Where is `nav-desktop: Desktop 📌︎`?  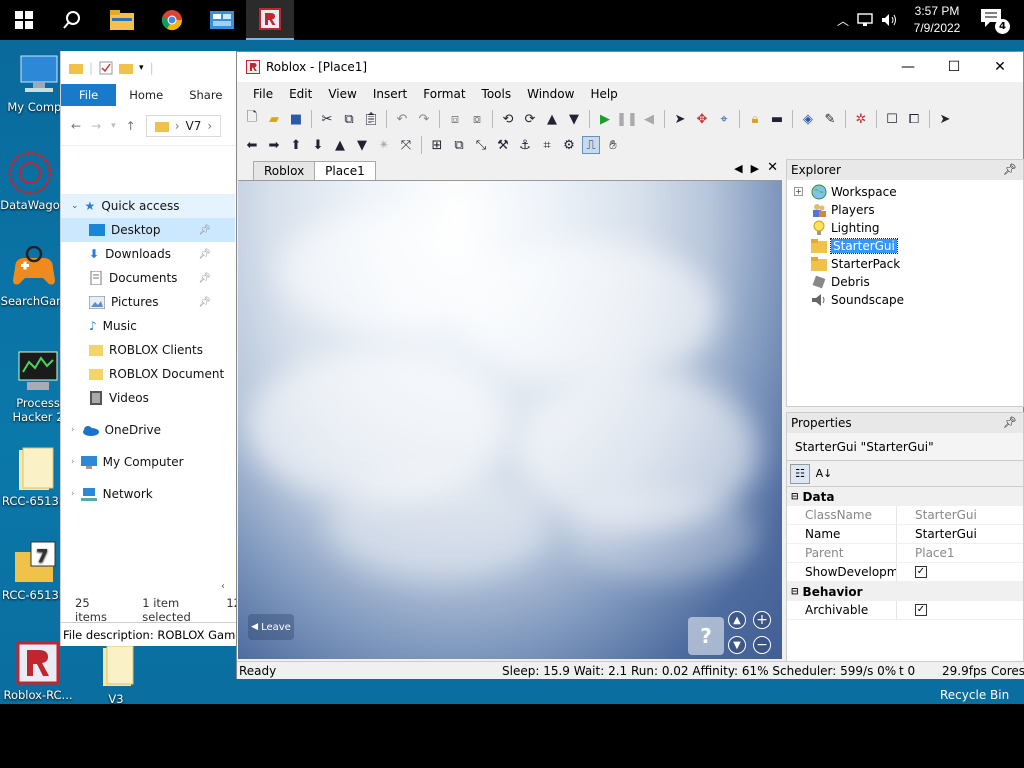 nav-desktop: Desktop 📌︎ is located at coordinates (148, 230).